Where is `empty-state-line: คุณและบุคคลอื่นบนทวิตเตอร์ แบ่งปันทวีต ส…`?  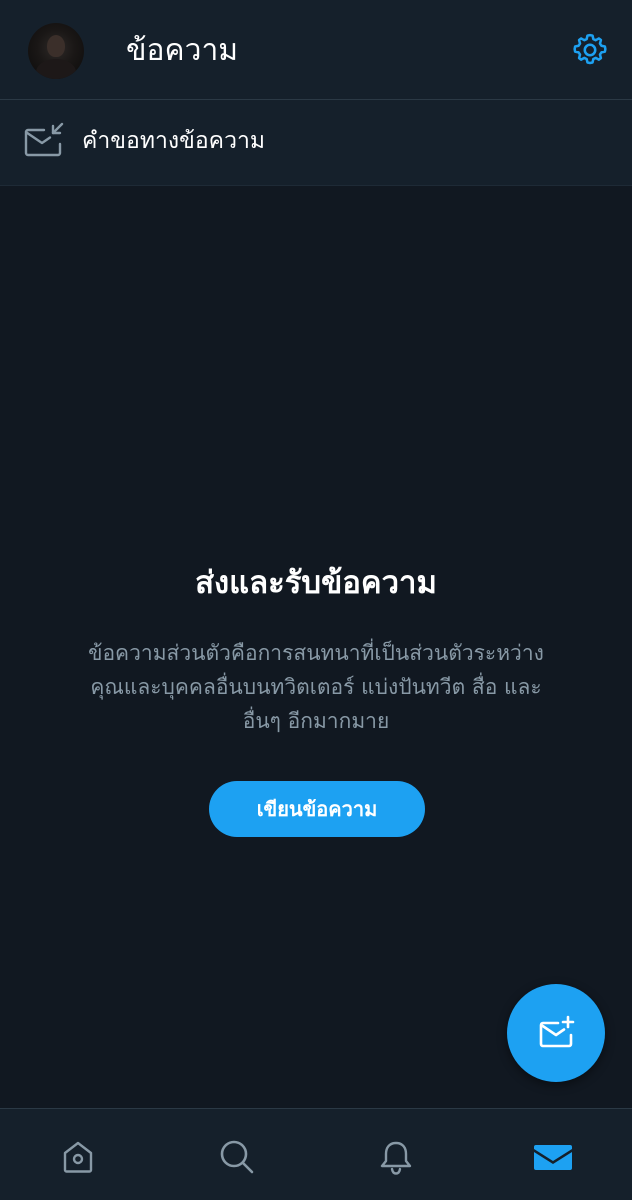
empty-state-line: คุณและบุคคลอื่นบนทวิตเตอร์ แบ่งปันทวีต ส… is located at coordinates (316, 687).